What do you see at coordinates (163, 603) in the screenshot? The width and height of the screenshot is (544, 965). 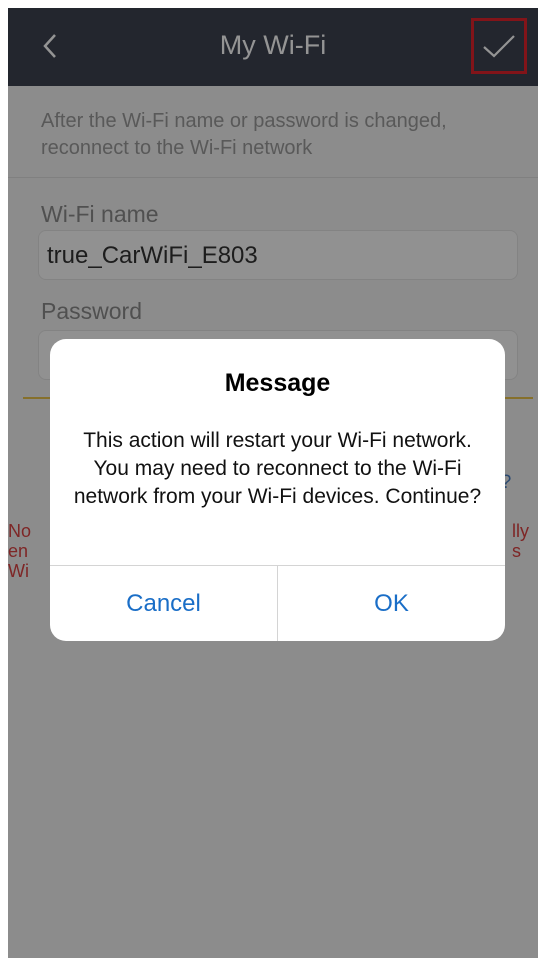 I see `cancel-button: Cancel` at bounding box center [163, 603].